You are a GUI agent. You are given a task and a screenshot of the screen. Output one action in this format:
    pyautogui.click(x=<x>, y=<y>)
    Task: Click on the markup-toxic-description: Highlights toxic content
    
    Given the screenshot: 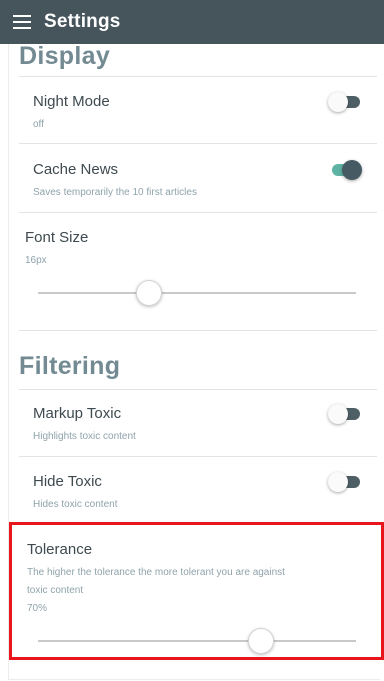 What is the action you would take?
    pyautogui.click(x=84, y=436)
    